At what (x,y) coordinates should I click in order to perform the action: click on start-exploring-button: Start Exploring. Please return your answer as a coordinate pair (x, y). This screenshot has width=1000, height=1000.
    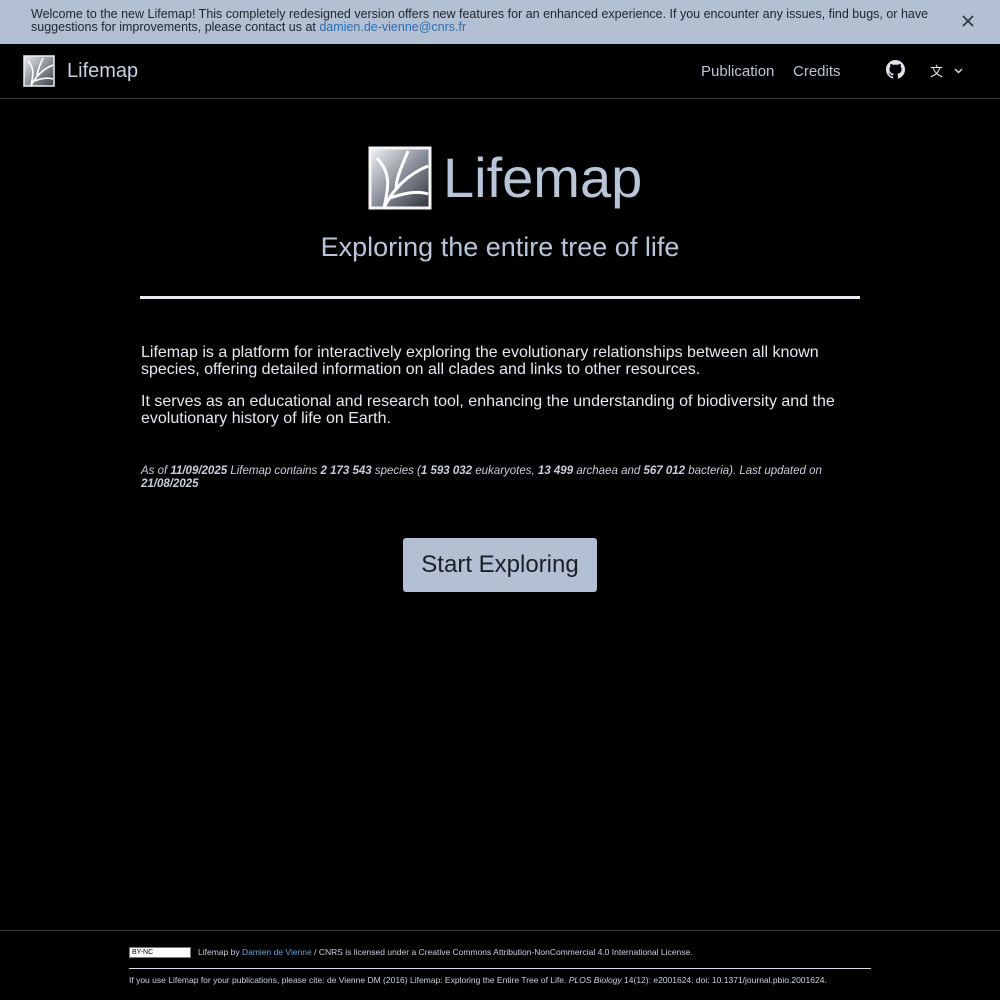
    Looking at the image, I should click on (500, 565).